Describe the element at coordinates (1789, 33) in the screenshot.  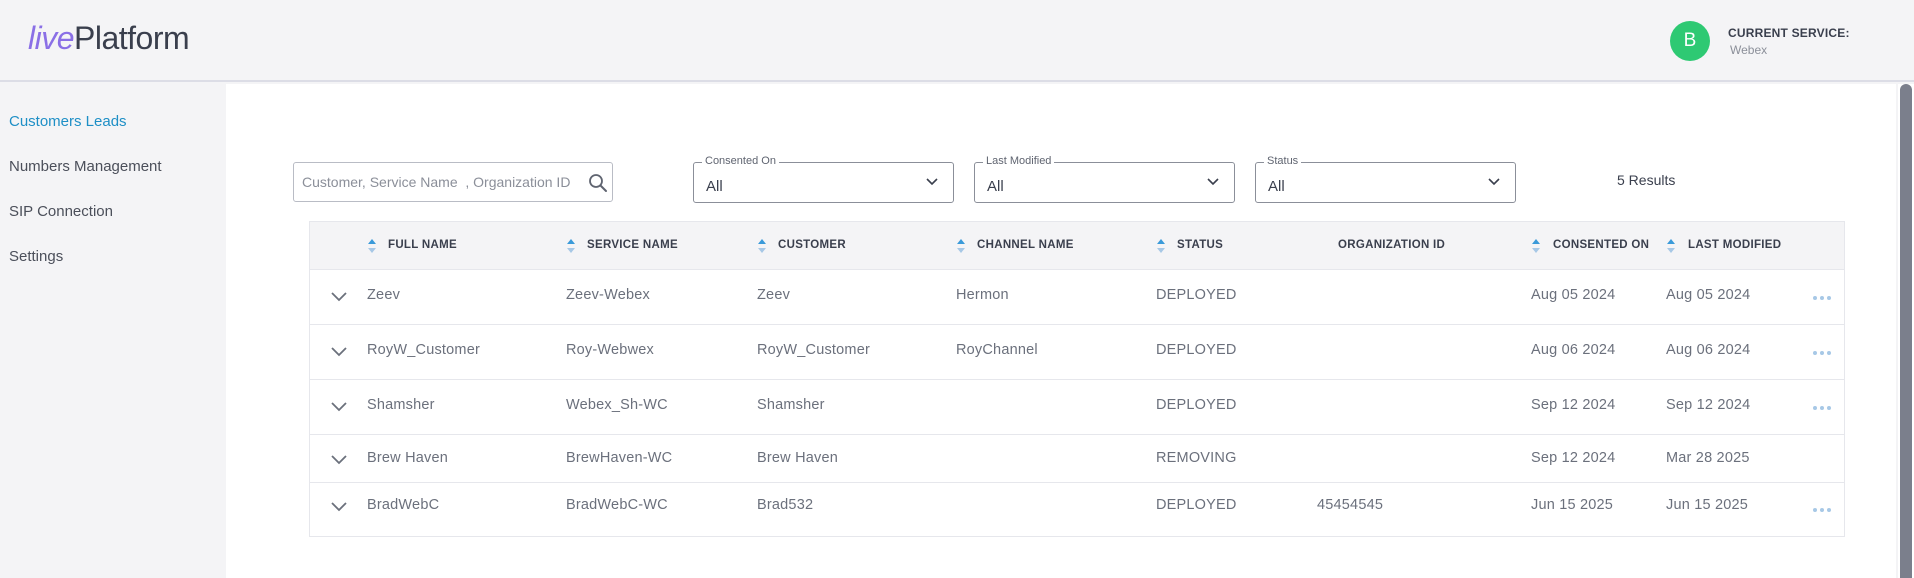
I see `current-service-label: CURRENT SERVICE:` at that location.